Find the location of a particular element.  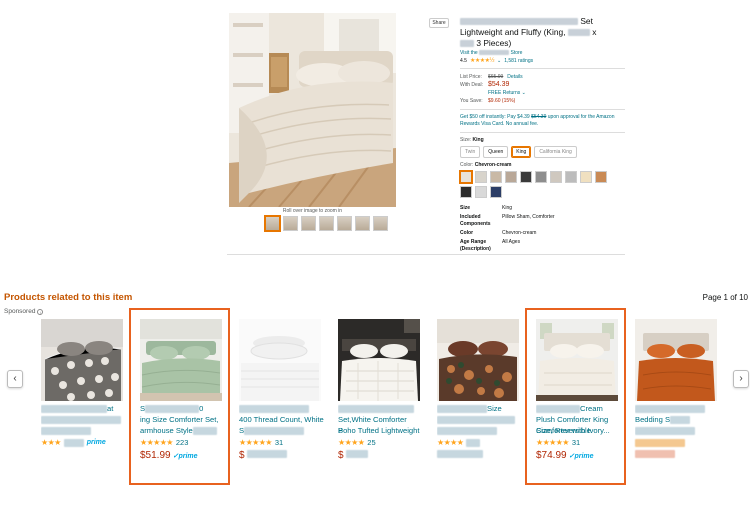

list-price: $65.99 is located at coordinates (496, 77).